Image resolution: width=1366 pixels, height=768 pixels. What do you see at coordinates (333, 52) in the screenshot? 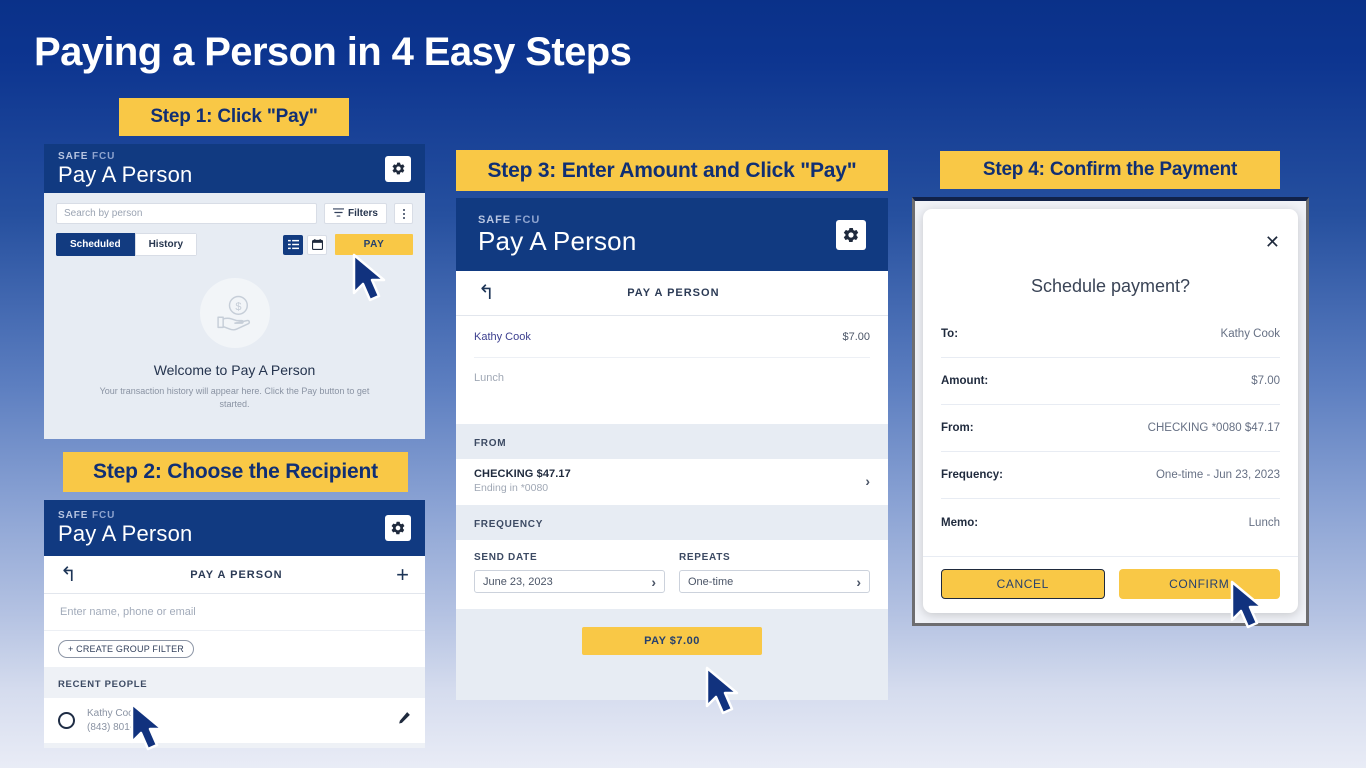
I see `page-title: Paying a Person in 4 Easy Steps` at bounding box center [333, 52].